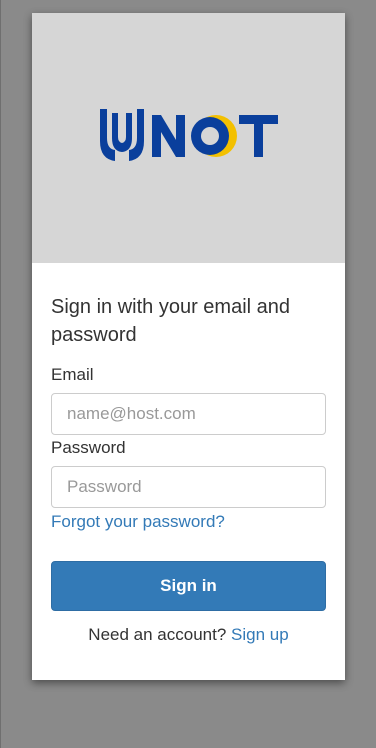 This screenshot has width=376, height=748. I want to click on left-edge, so click(0, 374).